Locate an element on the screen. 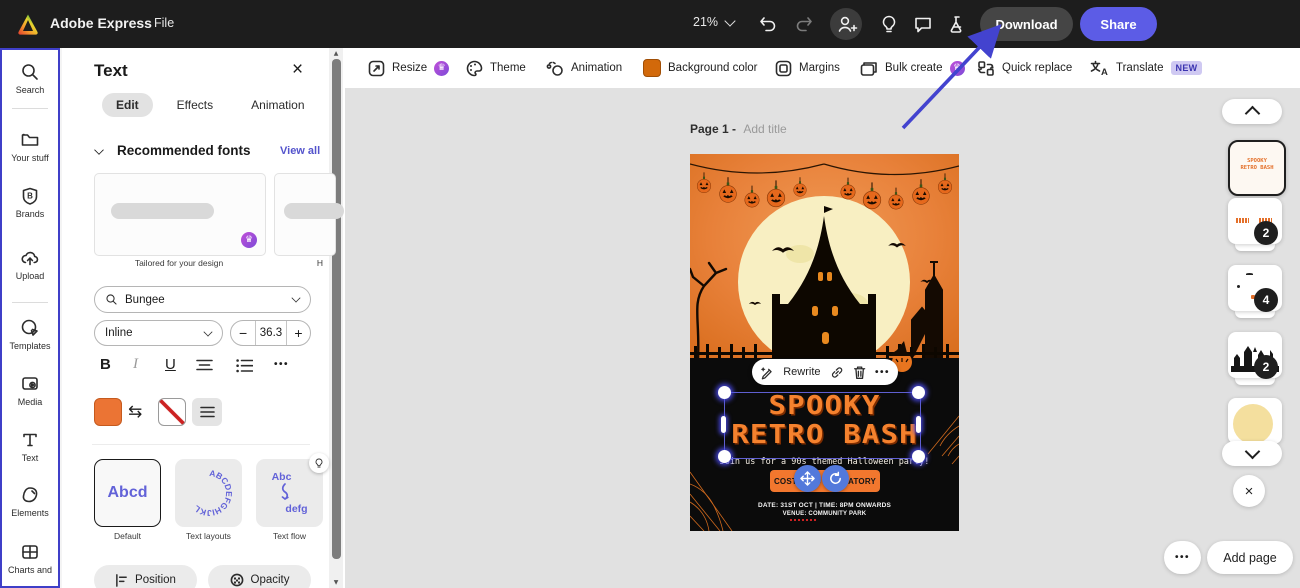  text-color-swatch is located at coordinates (108, 412).